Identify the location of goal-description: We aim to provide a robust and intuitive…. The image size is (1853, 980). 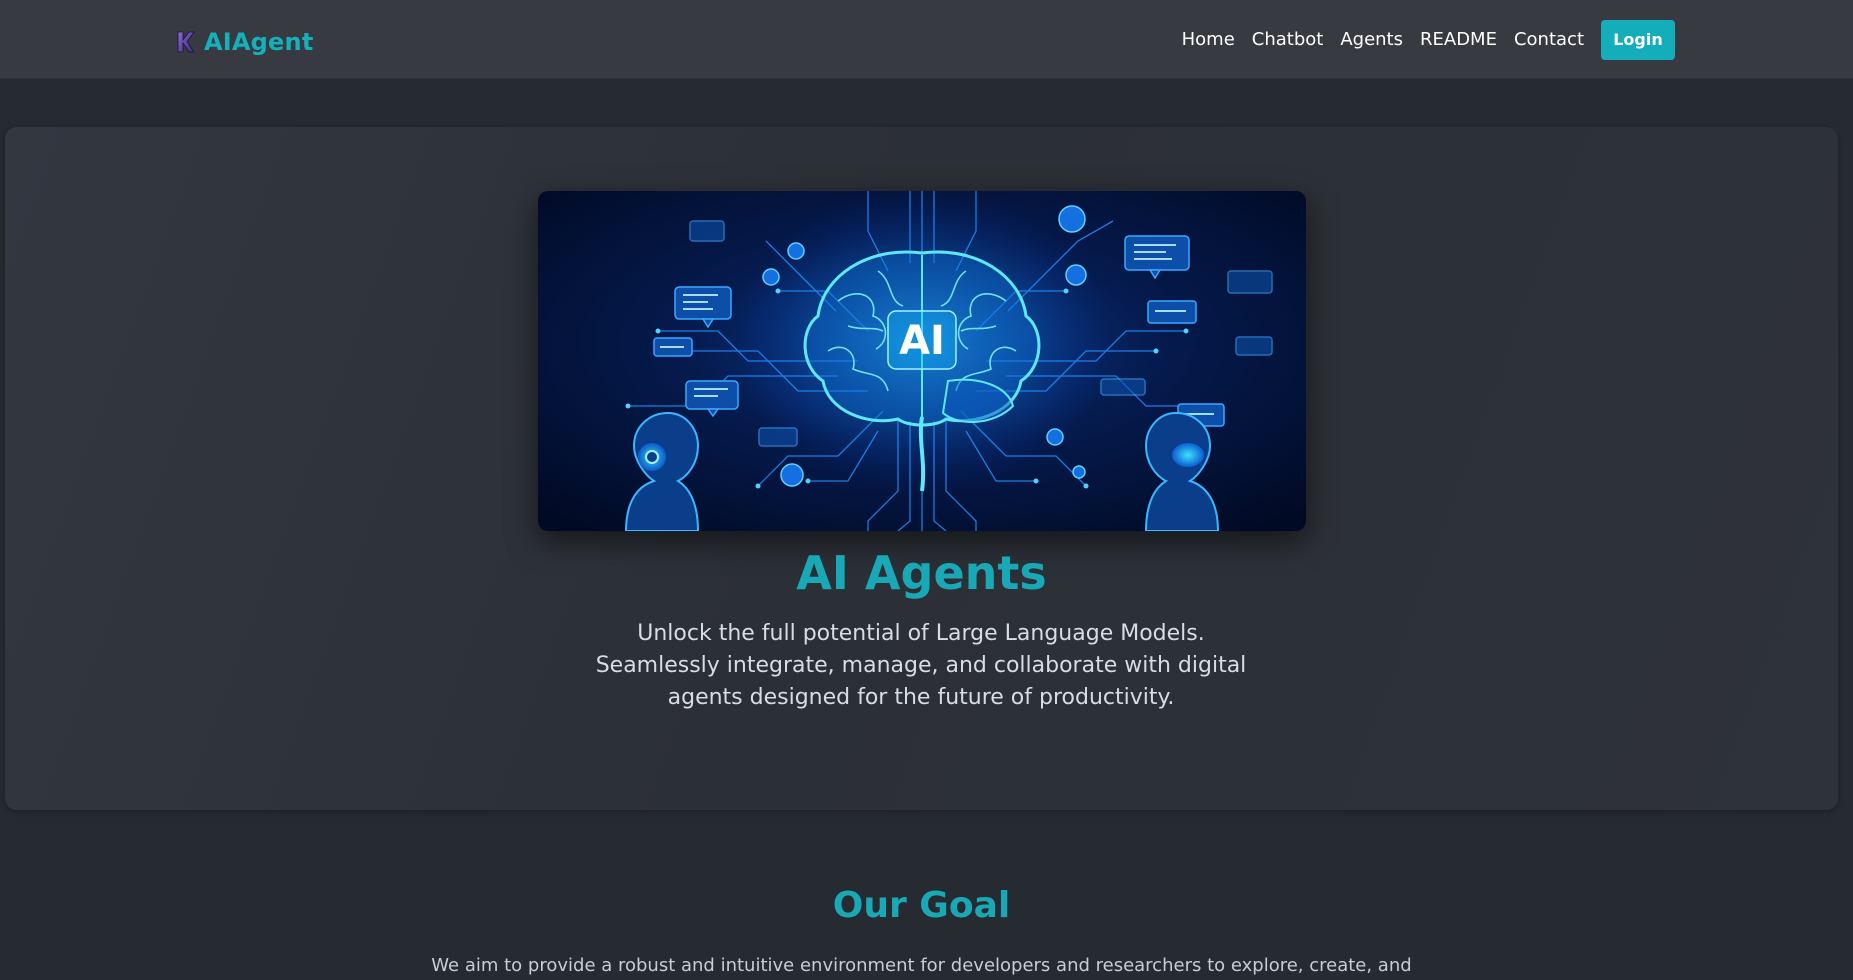
(921, 965).